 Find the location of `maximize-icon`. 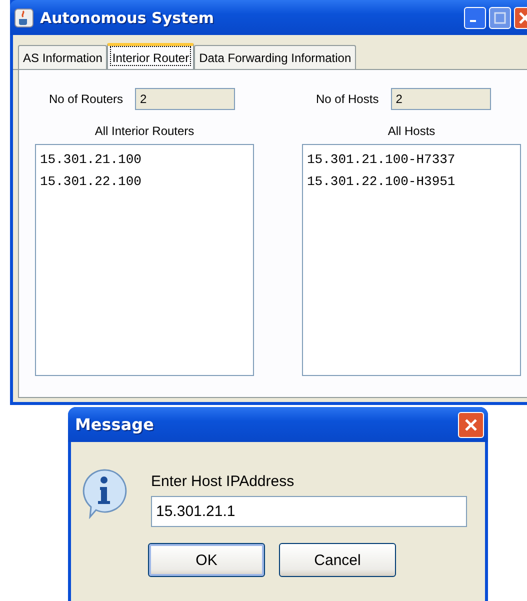

maximize-icon is located at coordinates (500, 18).